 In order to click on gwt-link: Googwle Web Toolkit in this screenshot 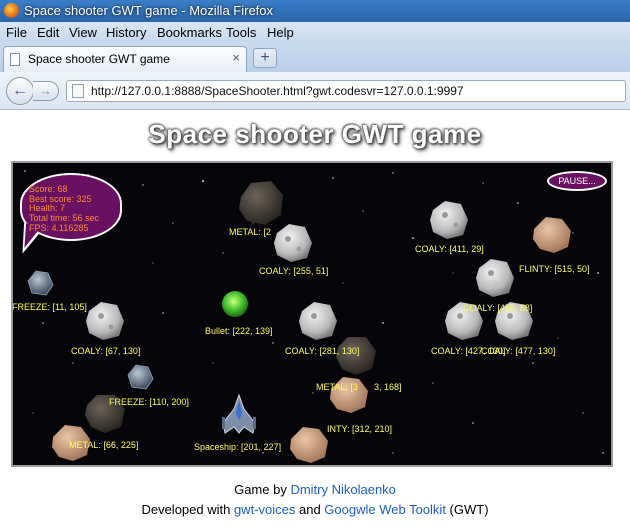, I will do `click(385, 509)`.